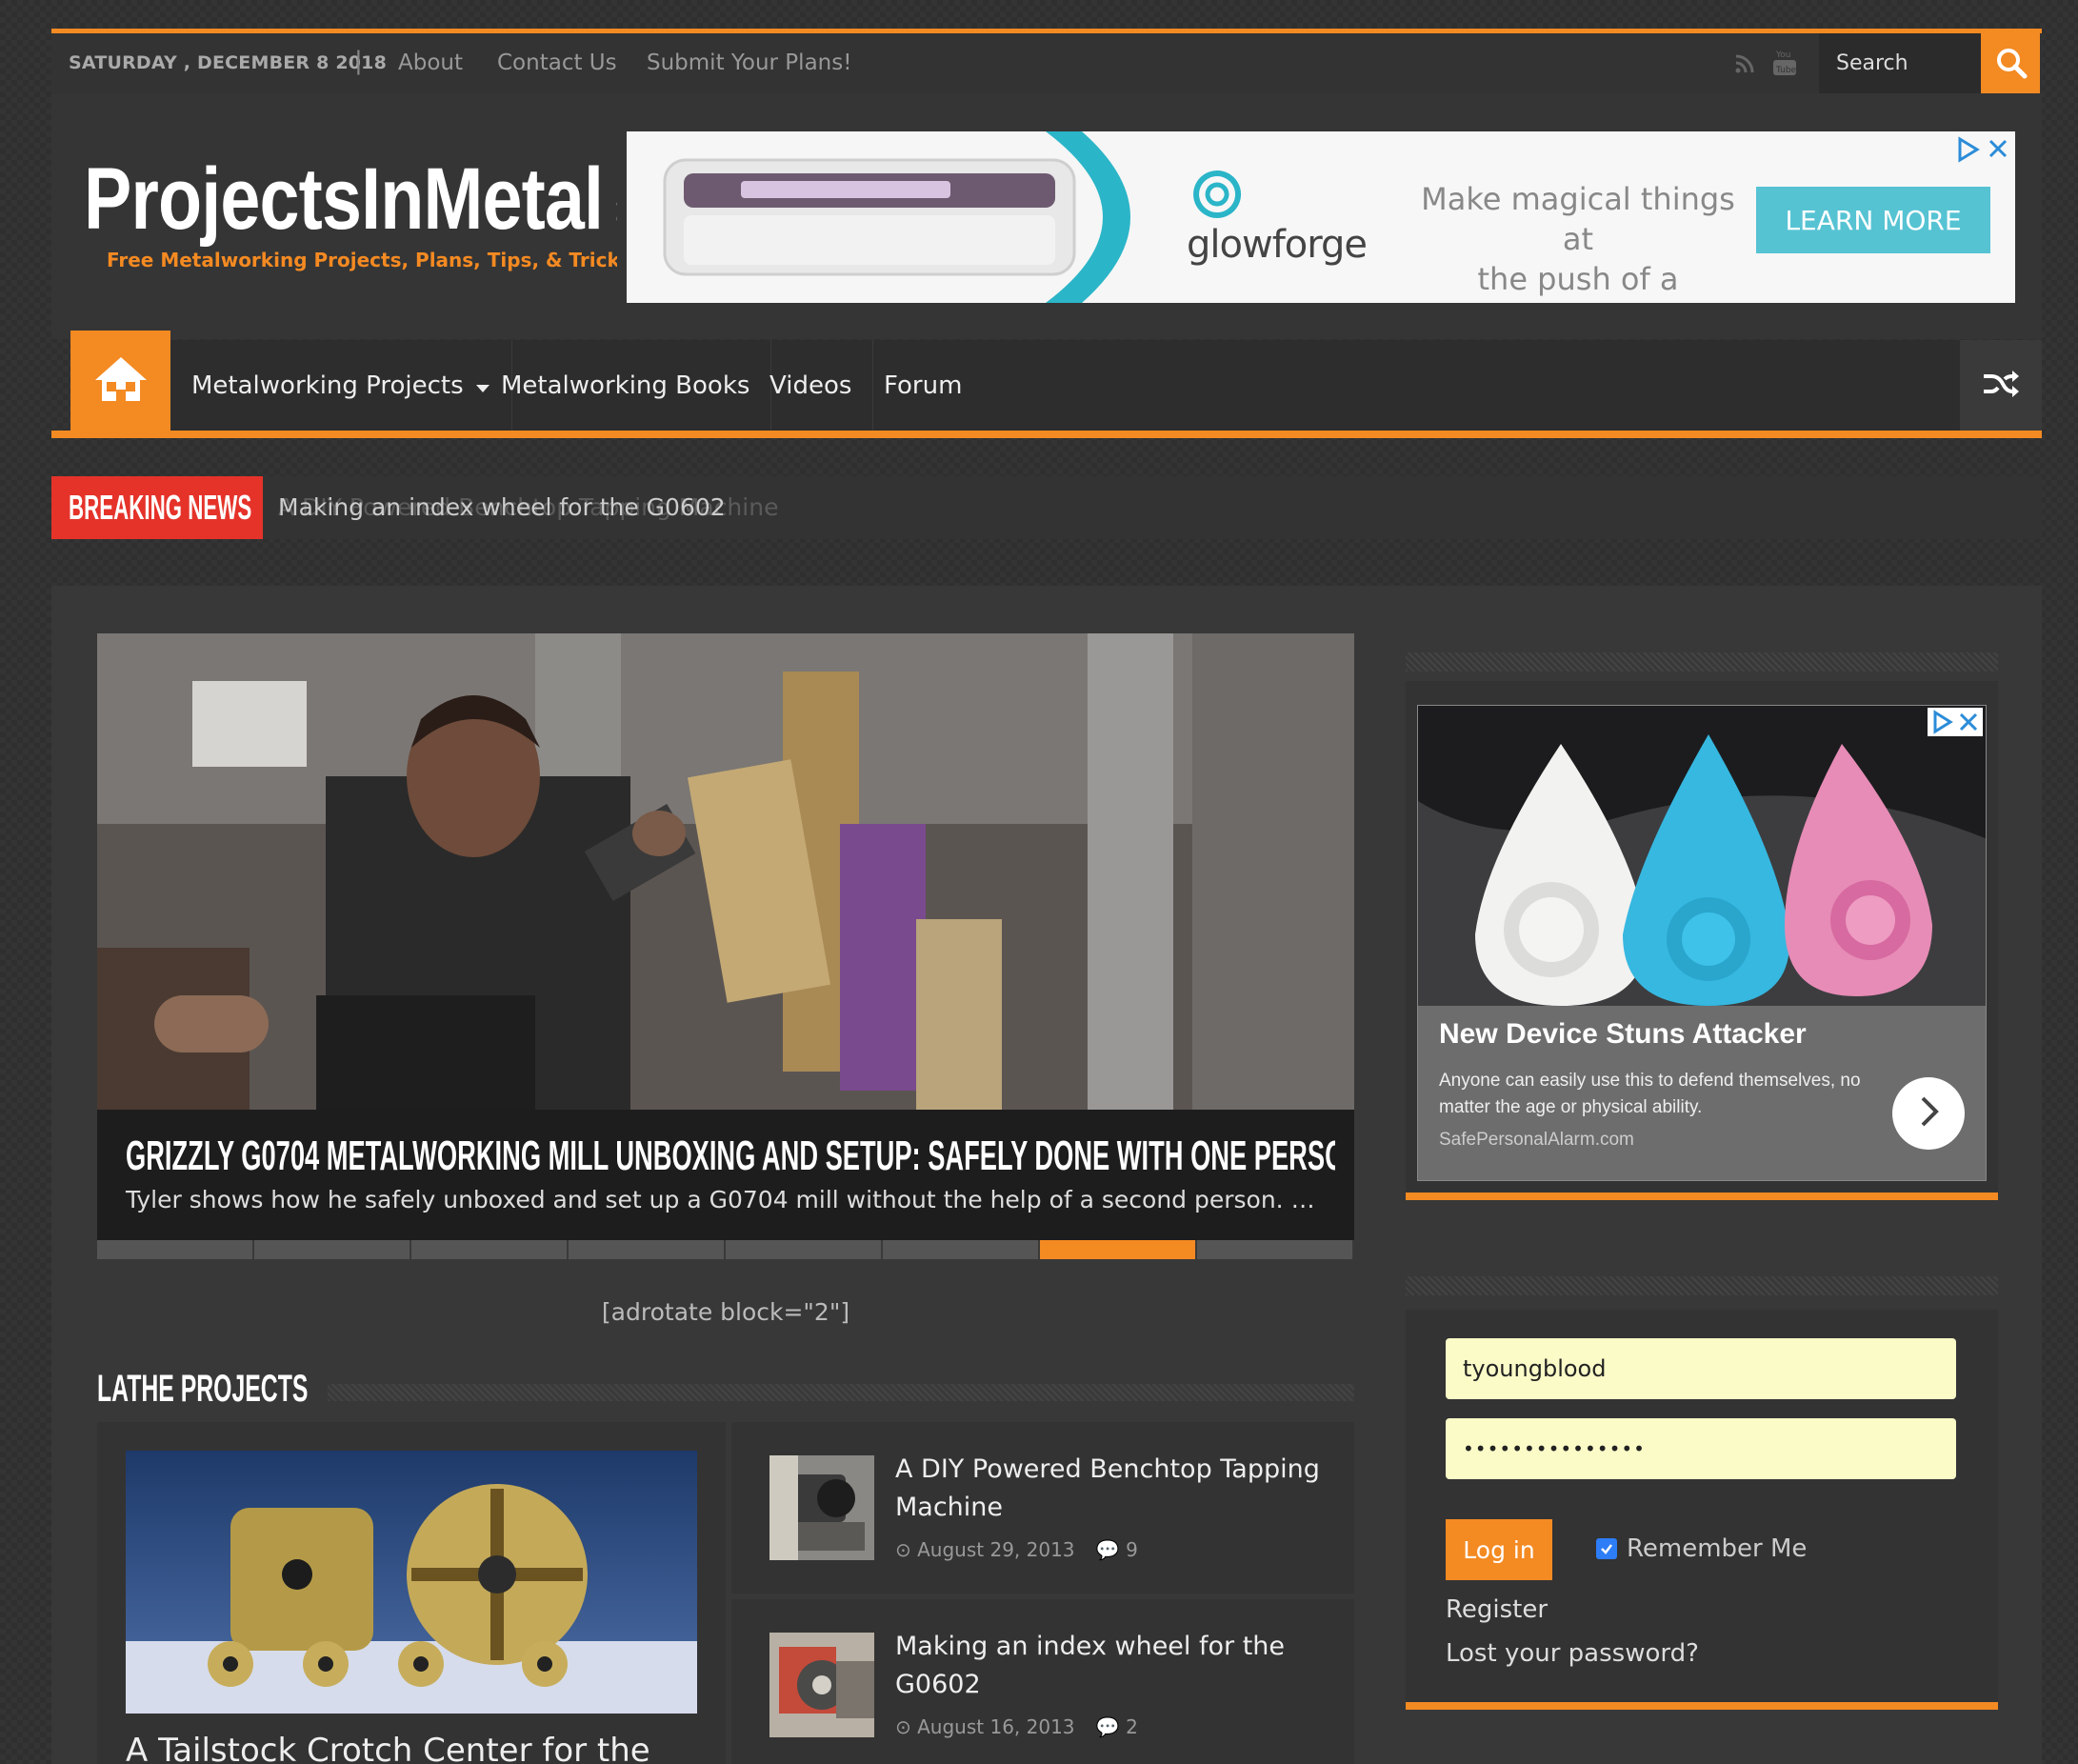 This screenshot has height=1764, width=2078. Describe the element at coordinates (1872, 63) in the screenshot. I see `search-input: Search` at that location.